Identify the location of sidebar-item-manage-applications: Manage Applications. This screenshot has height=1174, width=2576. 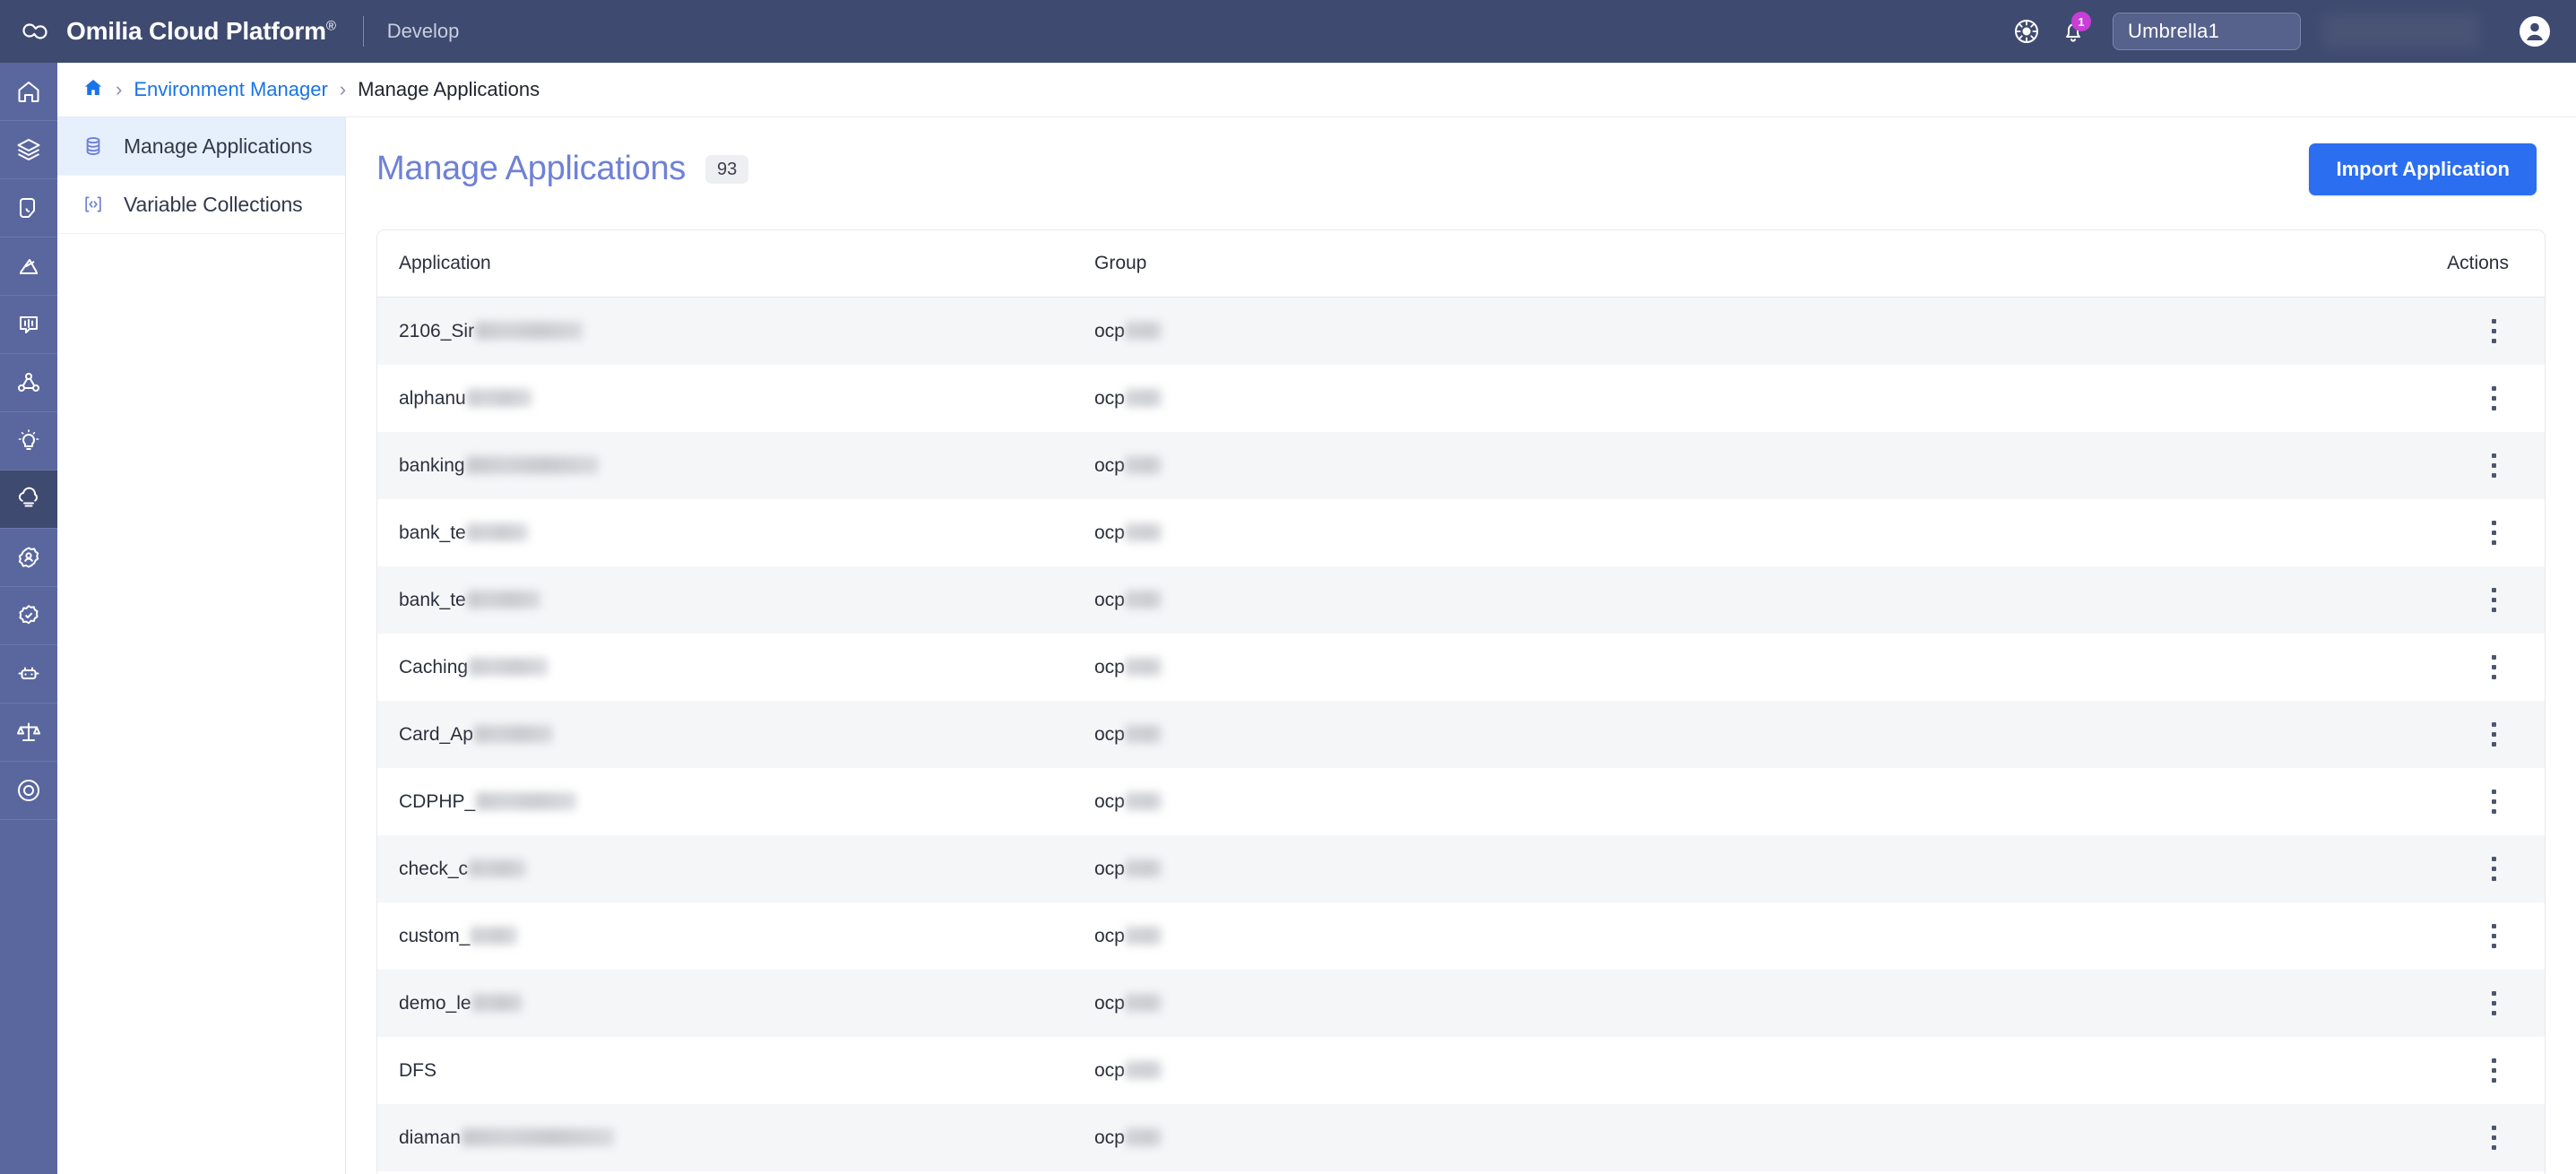
(201, 146).